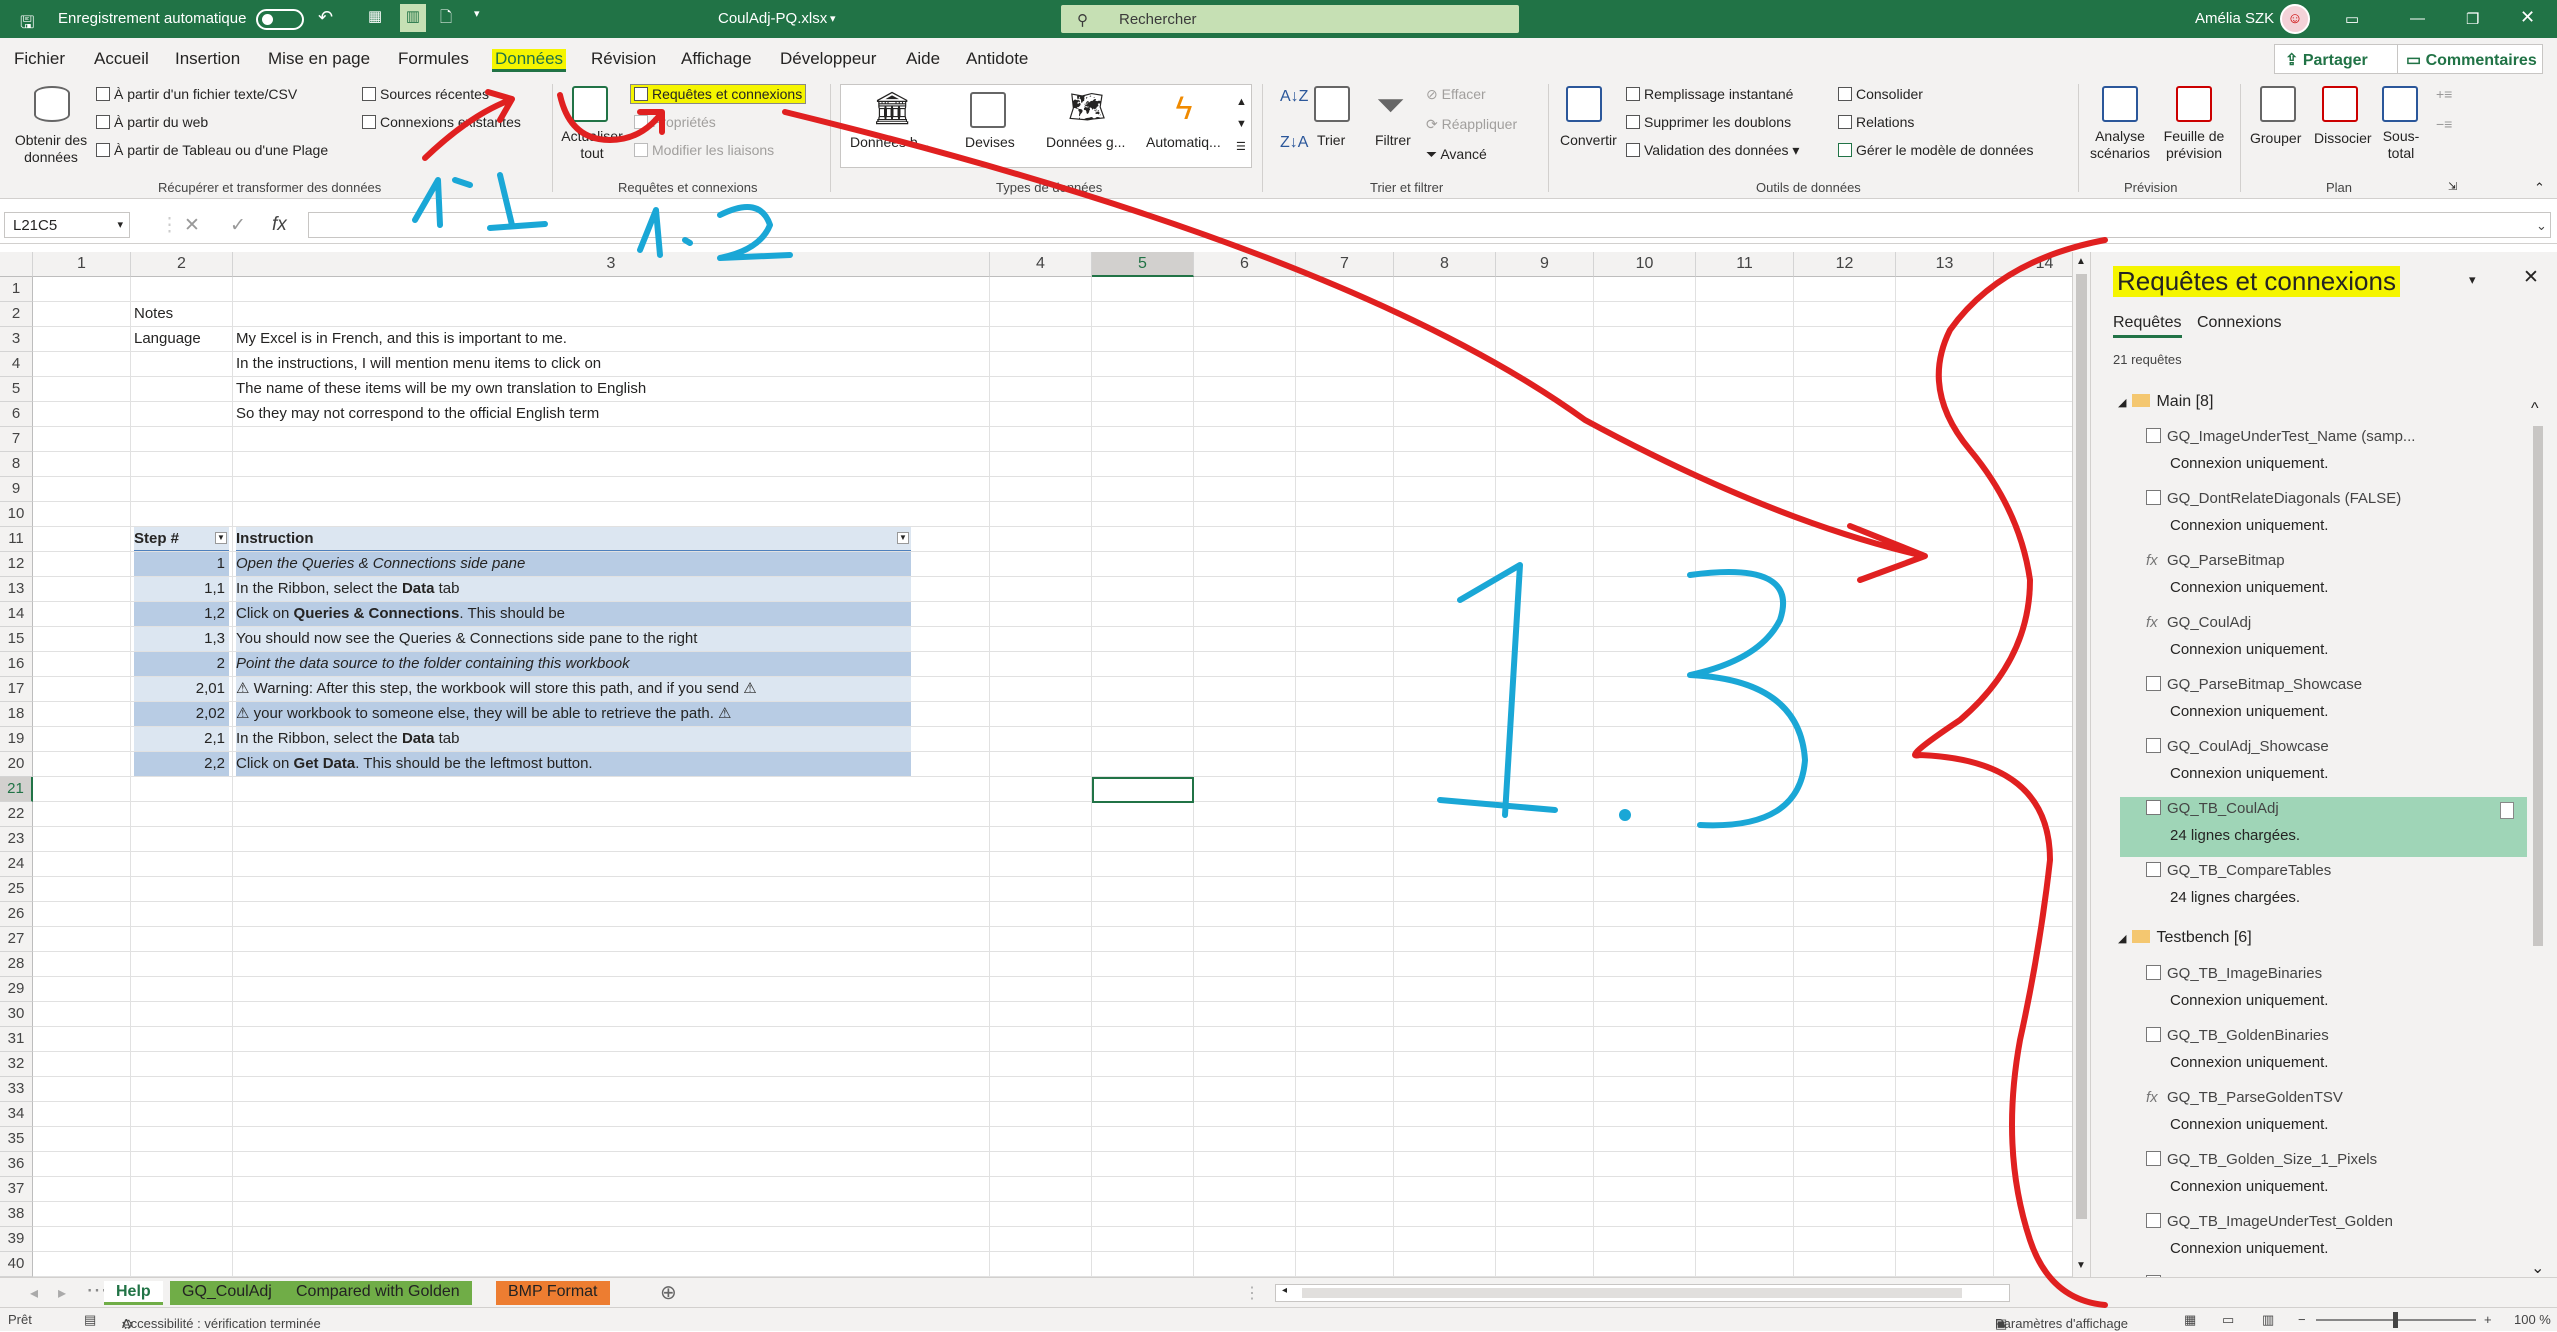 The image size is (2557, 1332). Describe the element at coordinates (16, 1189) in the screenshot. I see `row-header: 37` at that location.